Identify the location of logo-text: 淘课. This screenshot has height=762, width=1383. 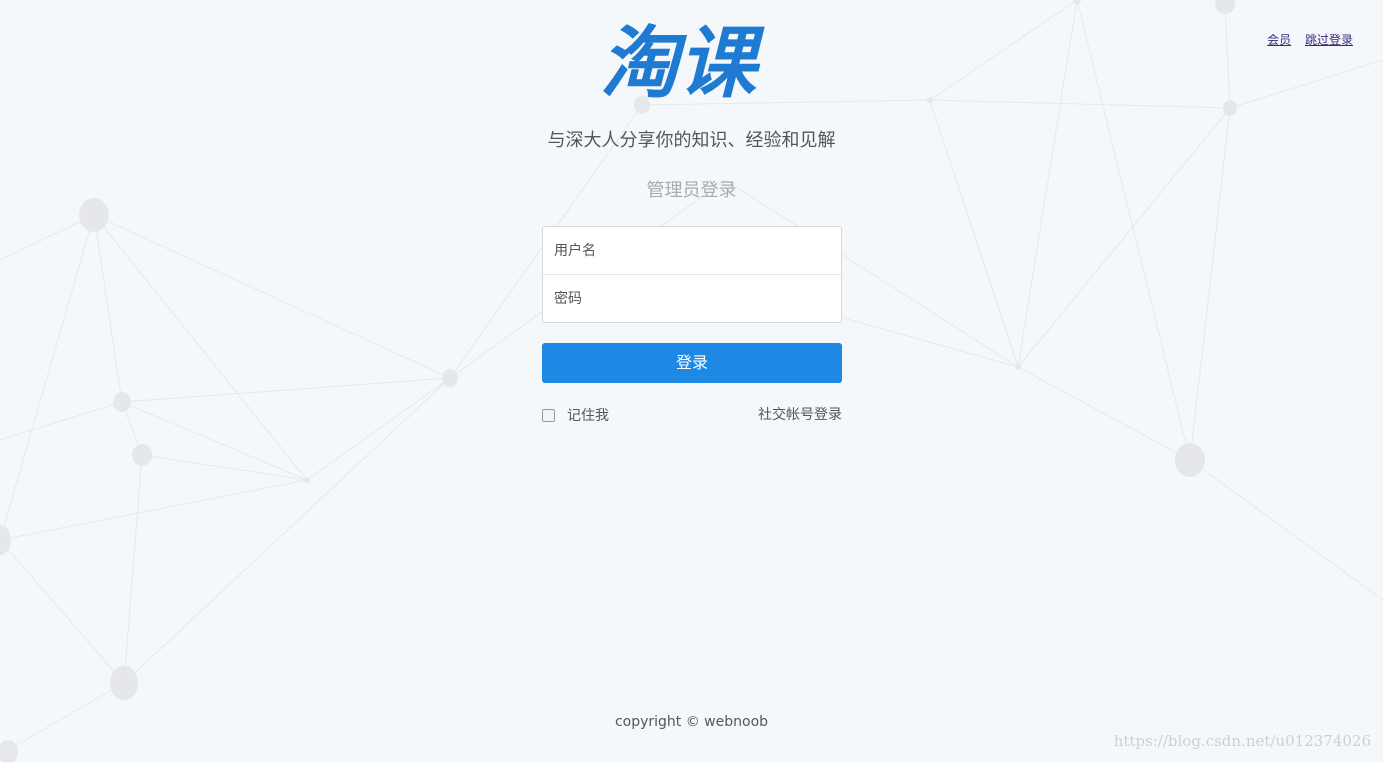
(682, 62).